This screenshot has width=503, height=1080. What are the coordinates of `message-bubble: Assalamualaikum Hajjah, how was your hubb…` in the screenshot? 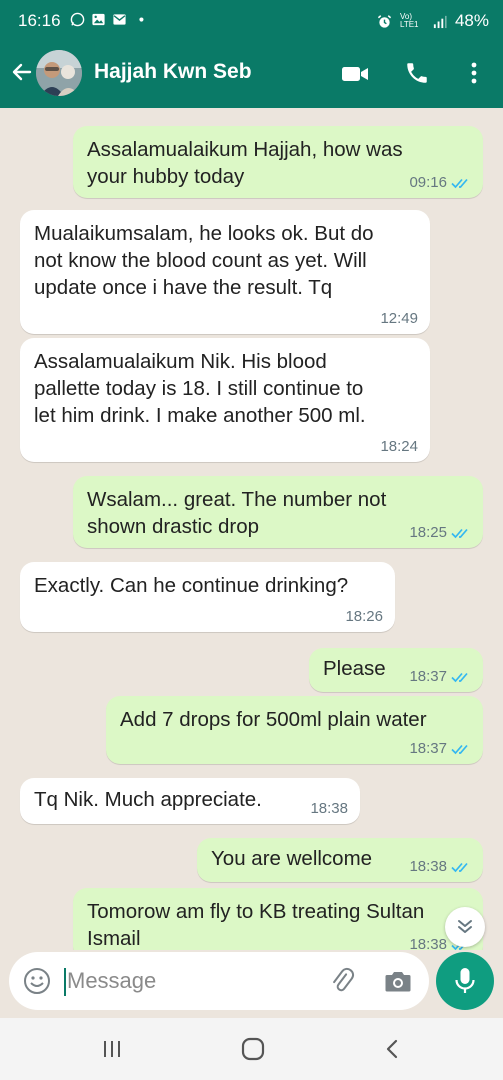 It's located at (278, 162).